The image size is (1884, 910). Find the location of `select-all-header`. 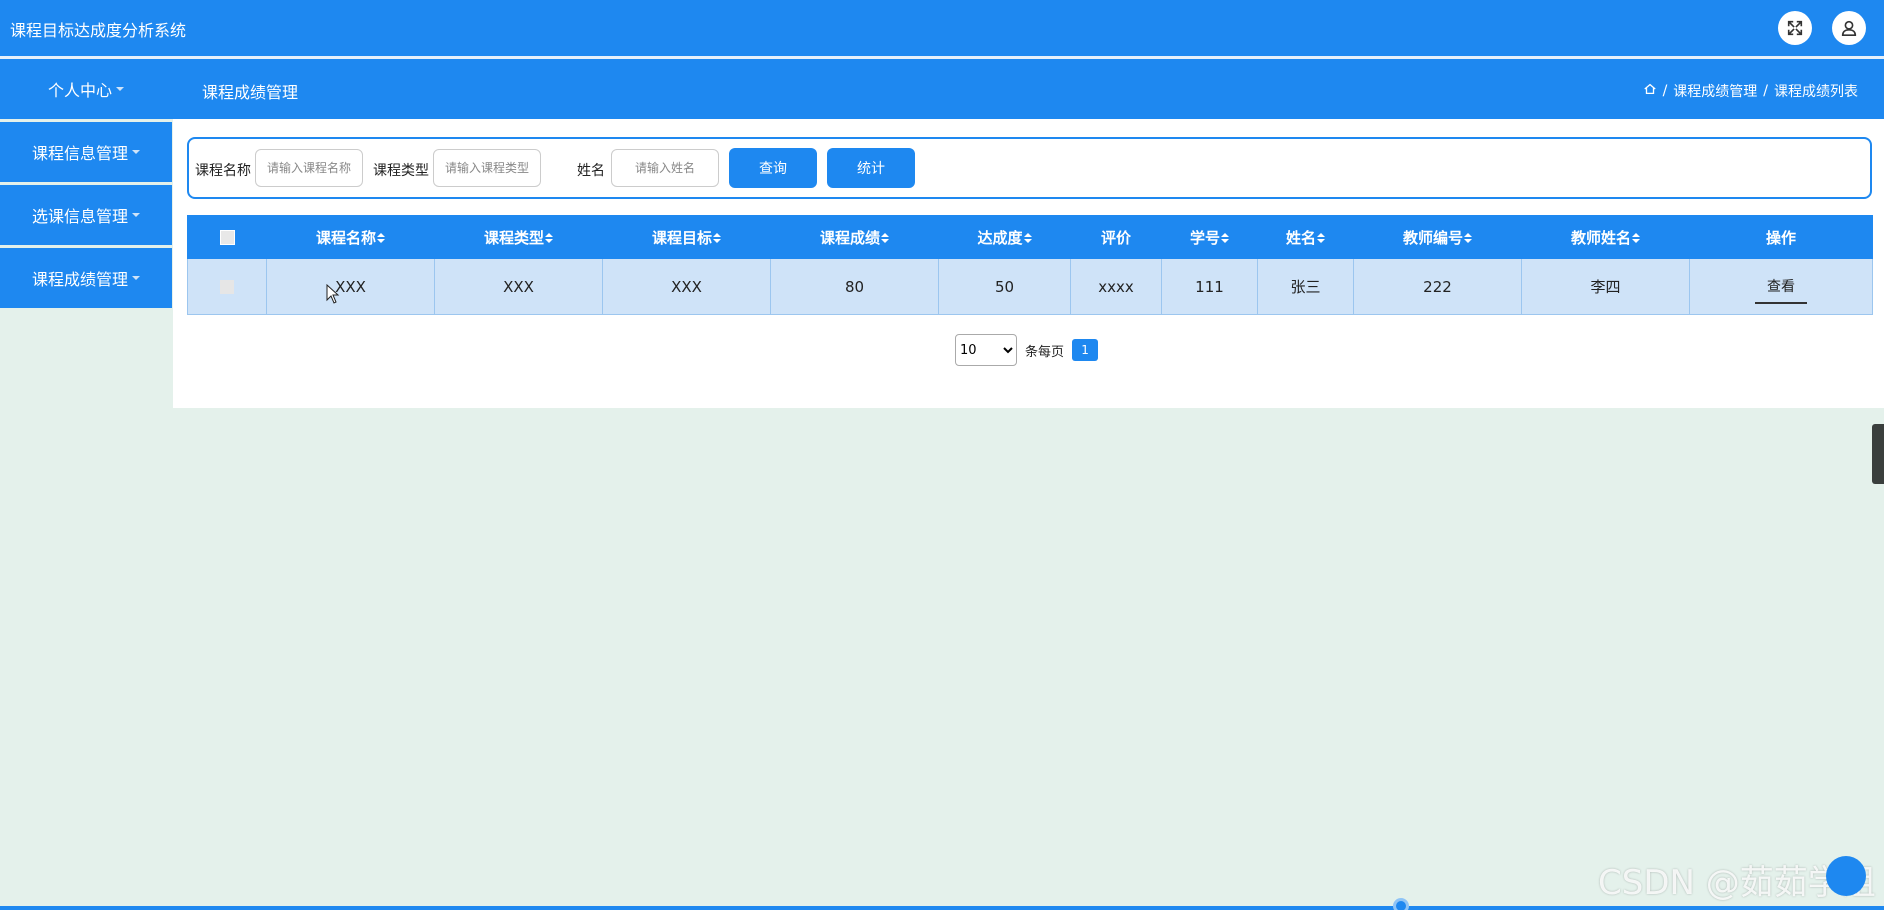

select-all-header is located at coordinates (227, 237).